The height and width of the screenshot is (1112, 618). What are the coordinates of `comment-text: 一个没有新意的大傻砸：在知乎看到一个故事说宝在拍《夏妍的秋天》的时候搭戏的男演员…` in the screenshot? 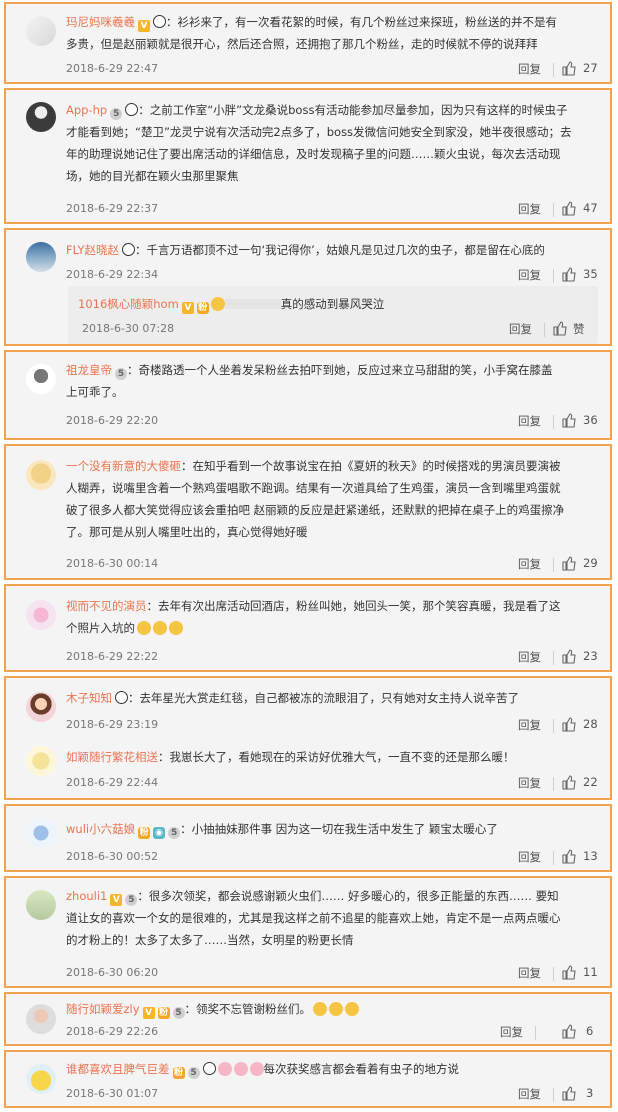 It's located at (313, 466).